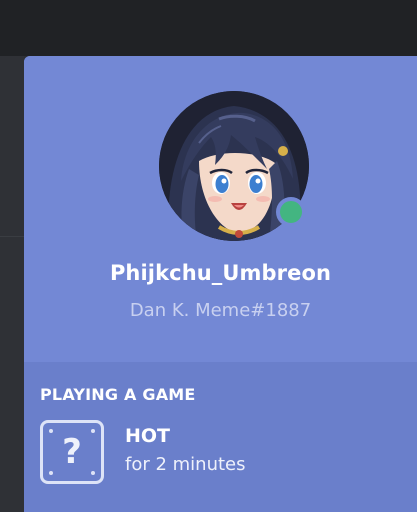  What do you see at coordinates (208, 28) in the screenshot?
I see `app-background-top` at bounding box center [208, 28].